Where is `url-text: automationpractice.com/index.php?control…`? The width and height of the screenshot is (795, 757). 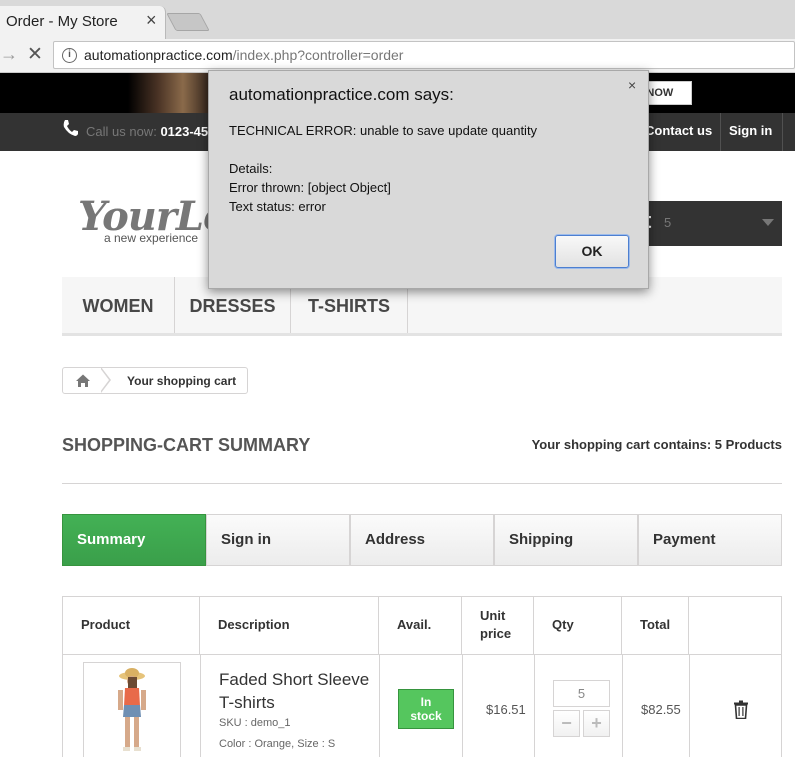 url-text: automationpractice.com/index.php?control… is located at coordinates (243, 55).